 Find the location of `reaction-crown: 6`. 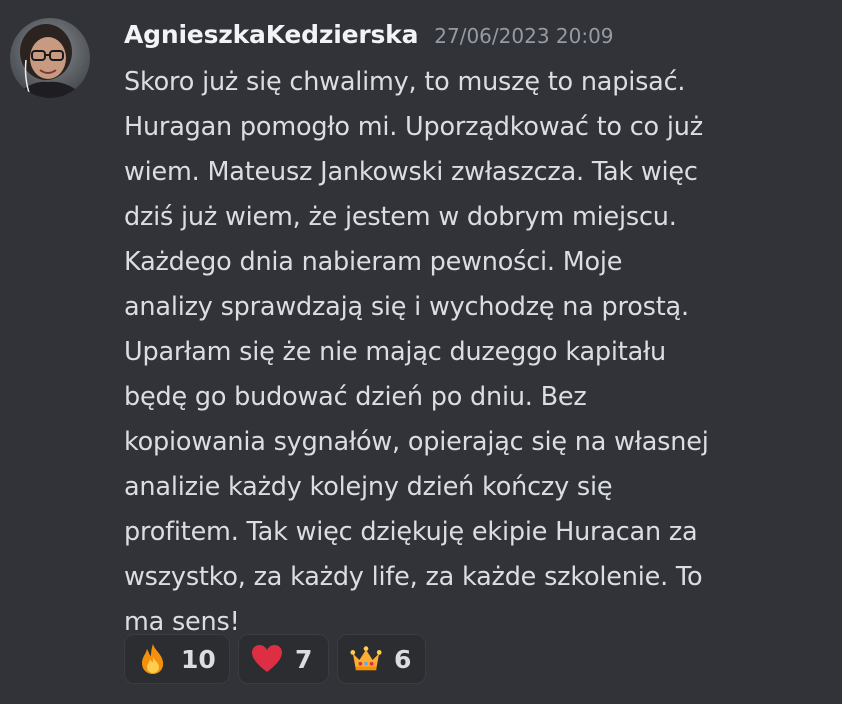

reaction-crown: 6 is located at coordinates (381, 659).